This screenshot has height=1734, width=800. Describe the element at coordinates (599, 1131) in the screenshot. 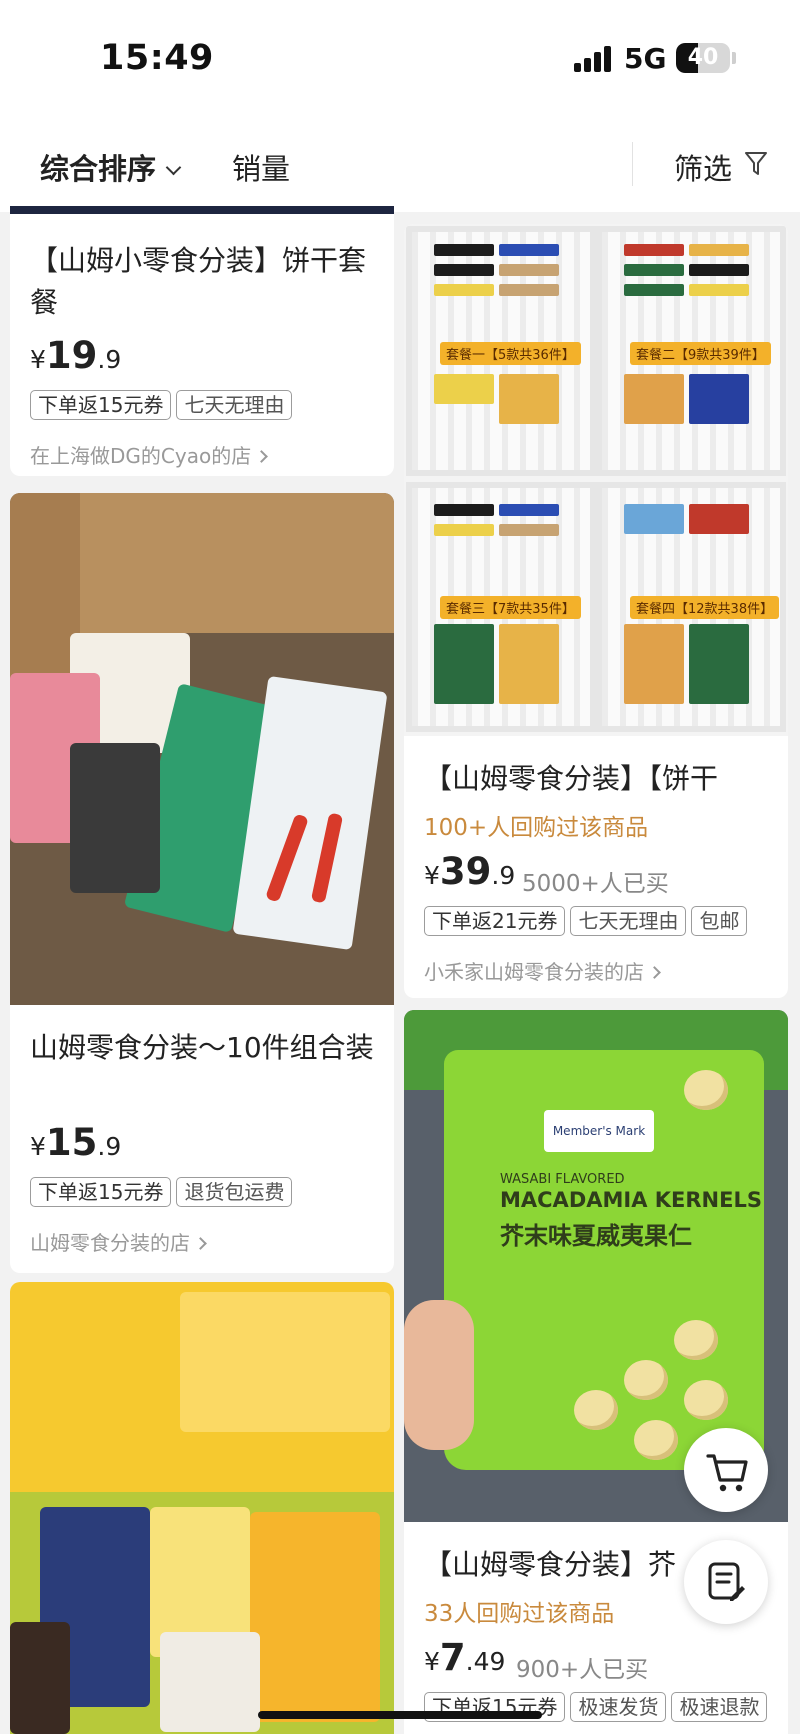

I see `brand-logo: Member's Mark` at that location.